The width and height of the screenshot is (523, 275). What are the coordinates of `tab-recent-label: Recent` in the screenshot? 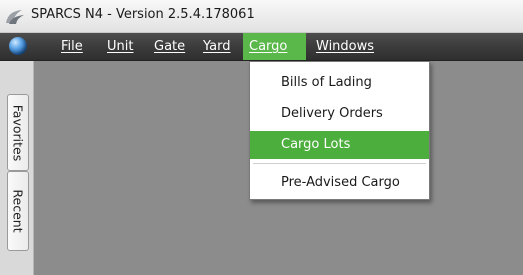 It's located at (18, 211).